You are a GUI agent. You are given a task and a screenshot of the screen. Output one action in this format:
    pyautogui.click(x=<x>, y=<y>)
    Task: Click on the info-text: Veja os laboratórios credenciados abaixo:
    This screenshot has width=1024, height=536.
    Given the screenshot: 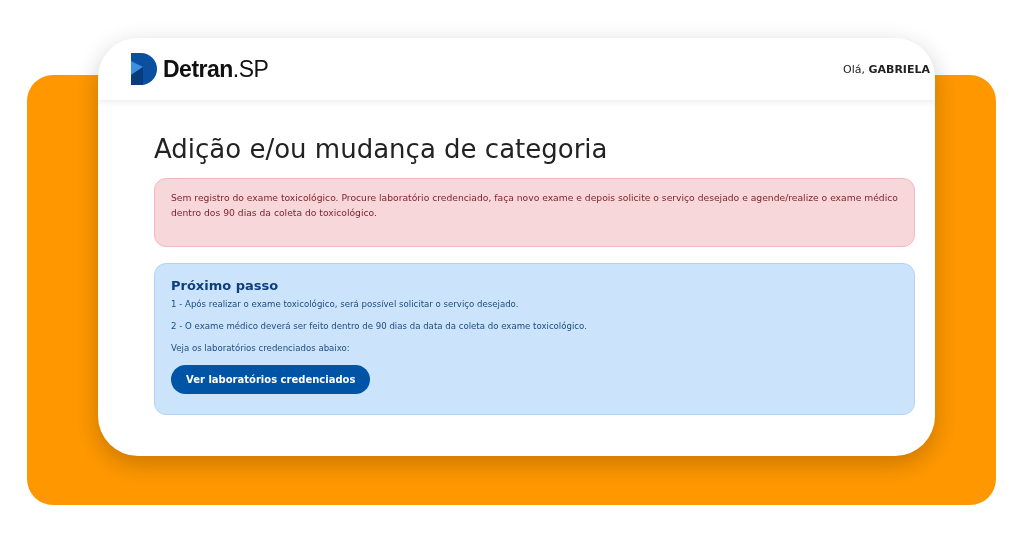 What is the action you would take?
    pyautogui.click(x=261, y=348)
    